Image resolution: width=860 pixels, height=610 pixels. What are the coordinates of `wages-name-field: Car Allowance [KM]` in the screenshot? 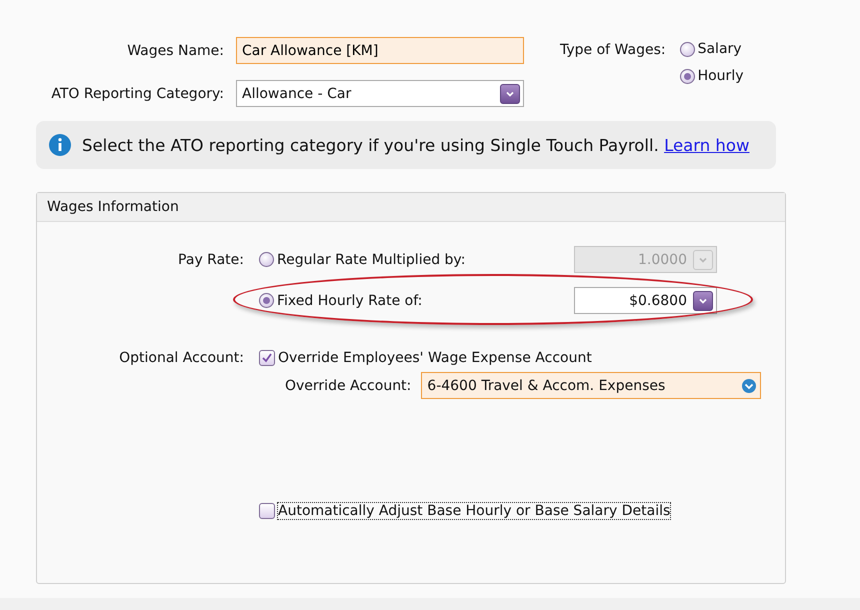 It's located at (380, 50).